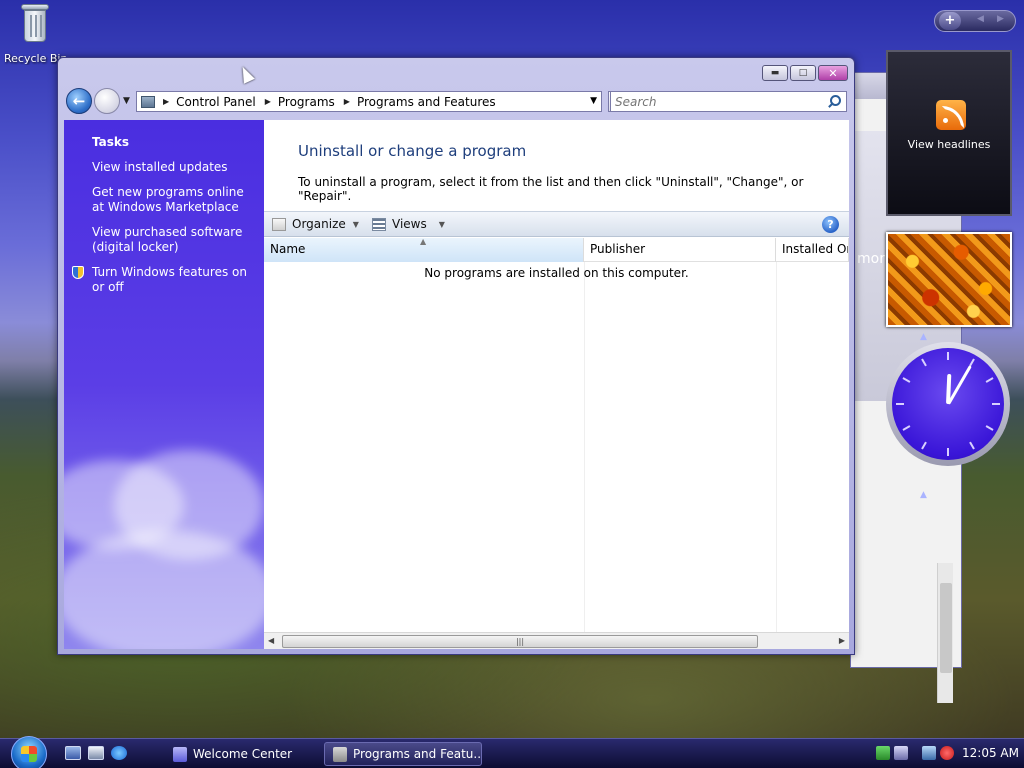  Describe the element at coordinates (950, 21) in the screenshot. I see `add-gadget-button: +` at that location.